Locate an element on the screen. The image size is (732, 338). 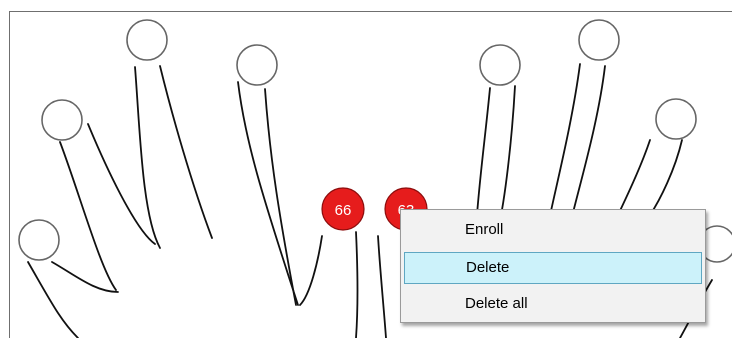
left-pinky-slot is located at coordinates (39, 240).